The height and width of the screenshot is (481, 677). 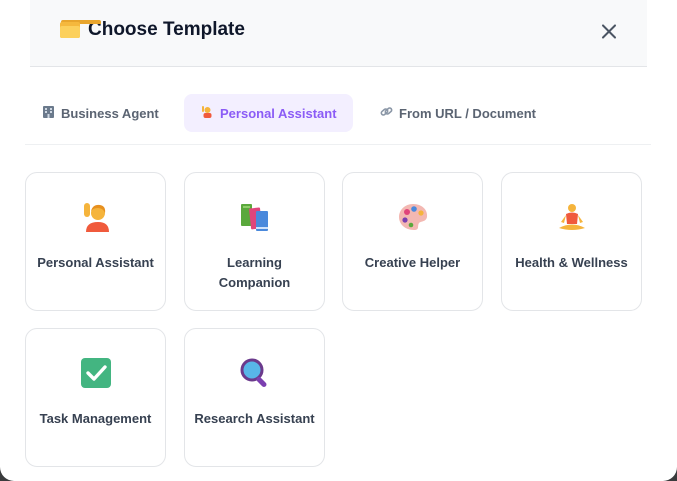 I want to click on template-label: Learning Companion, so click(x=254, y=272).